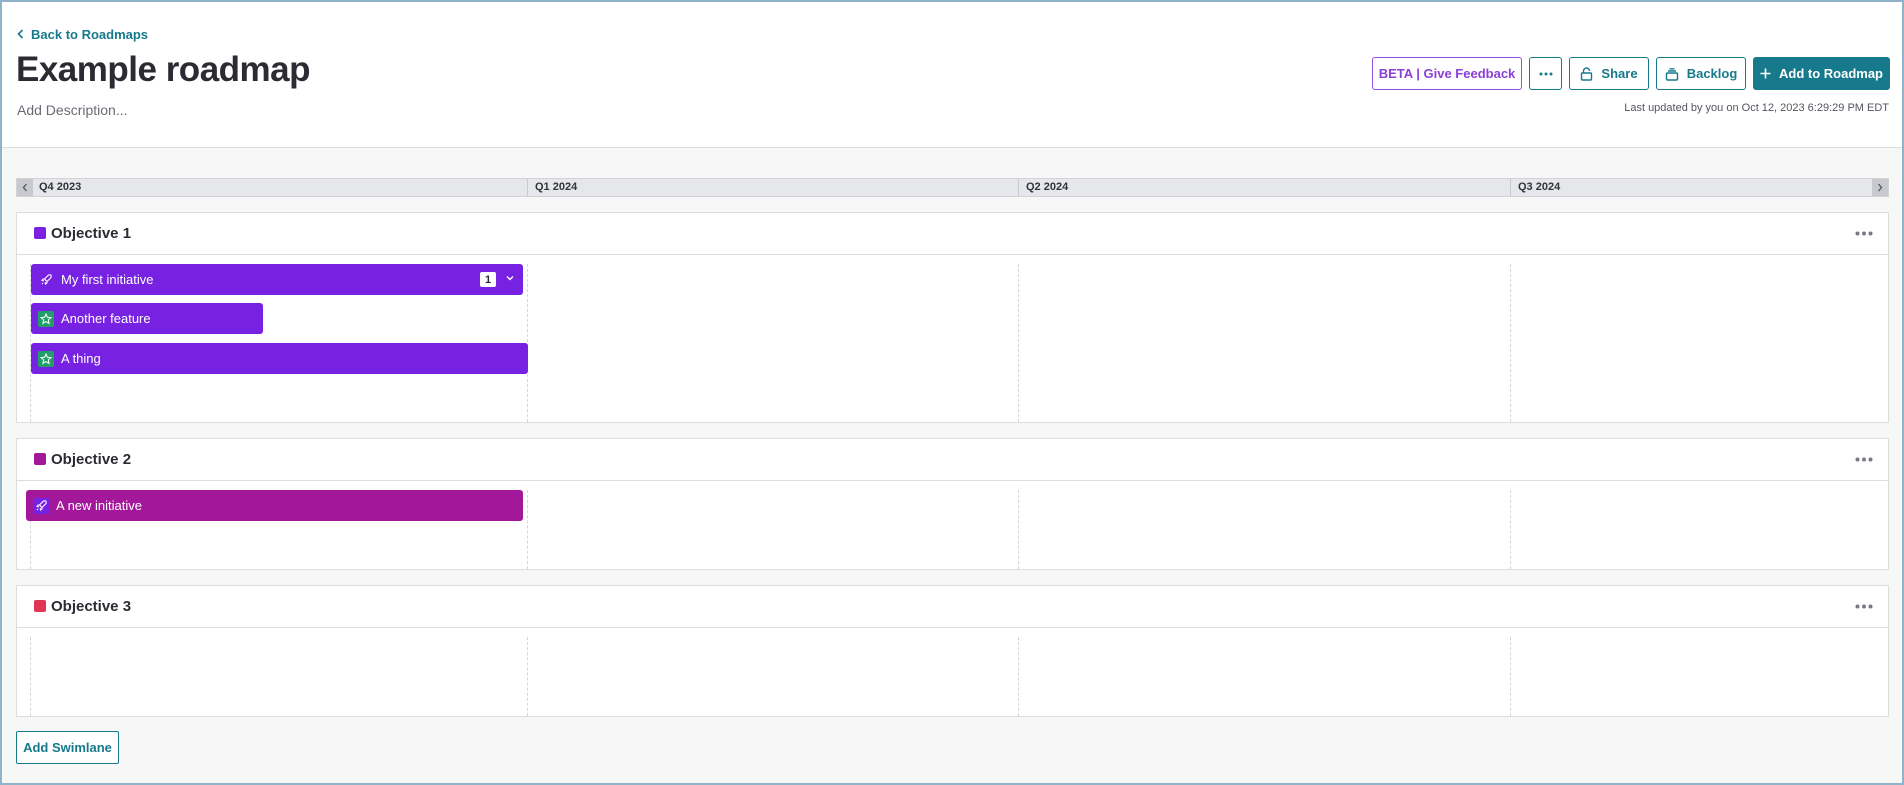 The height and width of the screenshot is (785, 1904). I want to click on initiative-bar: My first initiative 1, so click(277, 279).